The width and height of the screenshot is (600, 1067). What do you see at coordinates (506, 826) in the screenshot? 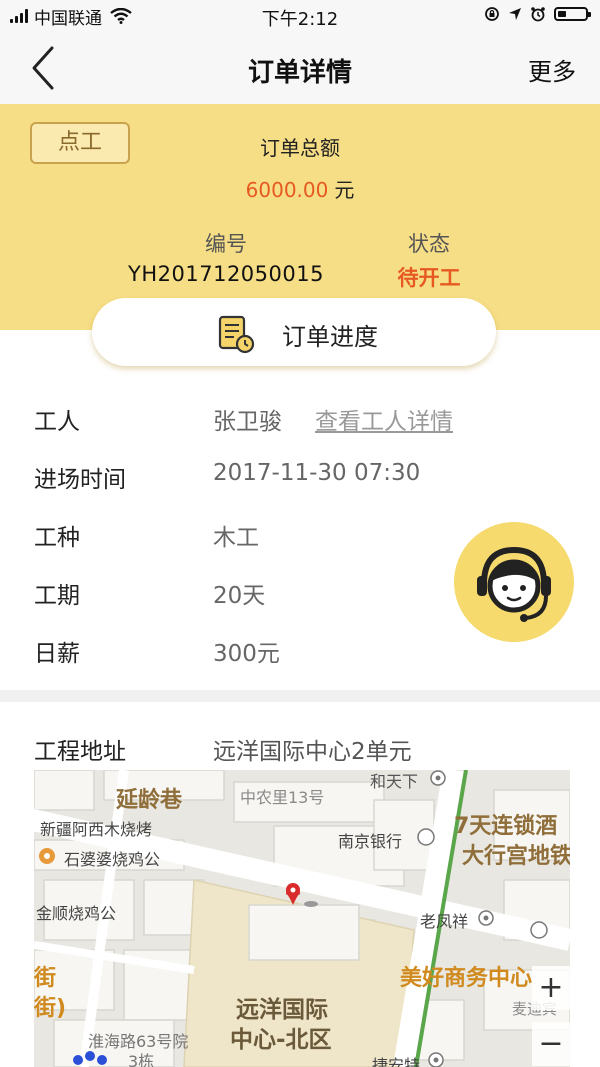
I see `map-label-seven-days-1: 7天连锁酒` at bounding box center [506, 826].